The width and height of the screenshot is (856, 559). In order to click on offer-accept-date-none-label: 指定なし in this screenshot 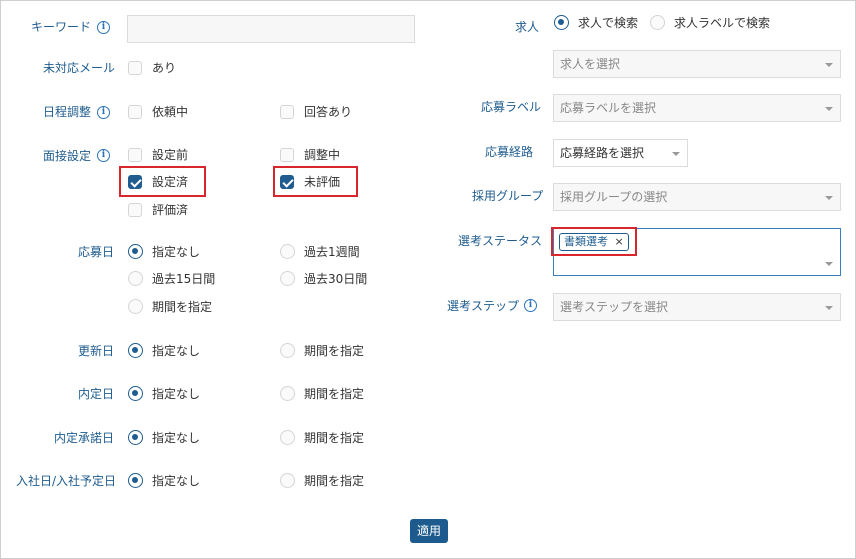, I will do `click(176, 438)`.